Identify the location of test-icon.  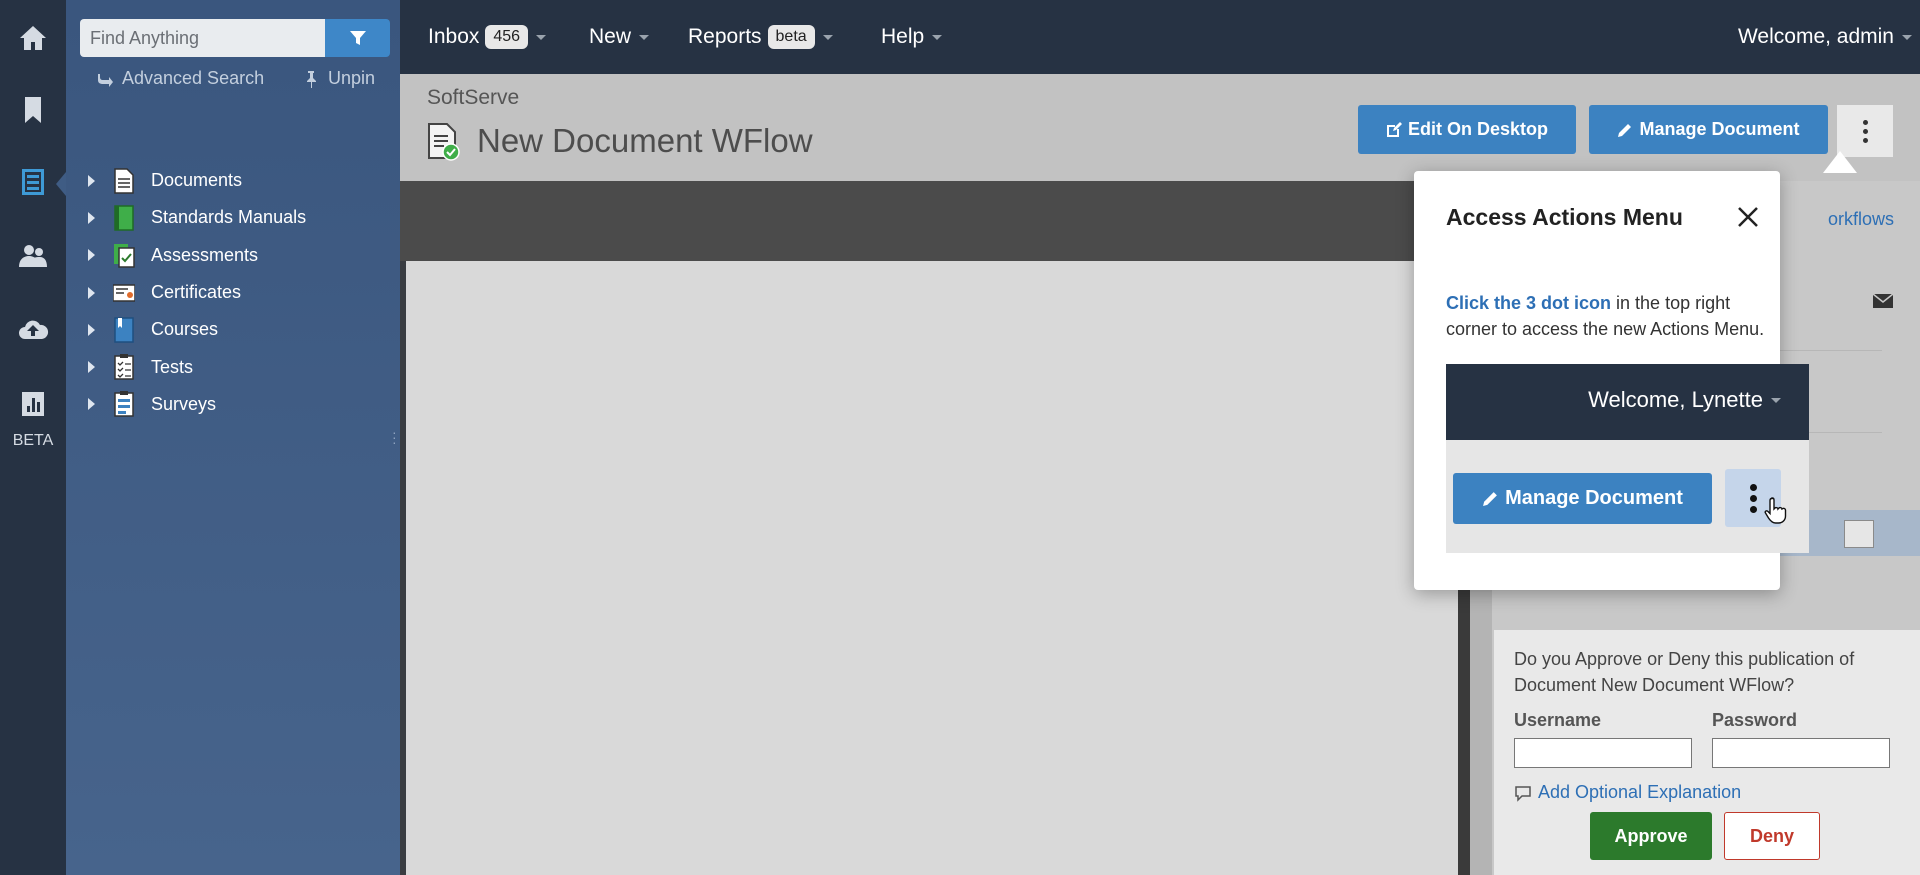
(124, 367).